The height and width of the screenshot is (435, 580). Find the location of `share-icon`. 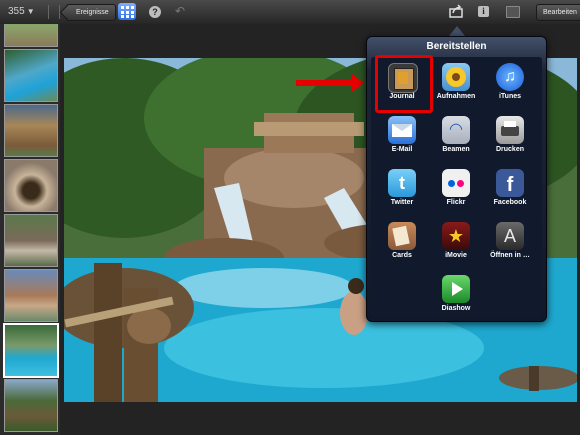

share-icon is located at coordinates (456, 11).